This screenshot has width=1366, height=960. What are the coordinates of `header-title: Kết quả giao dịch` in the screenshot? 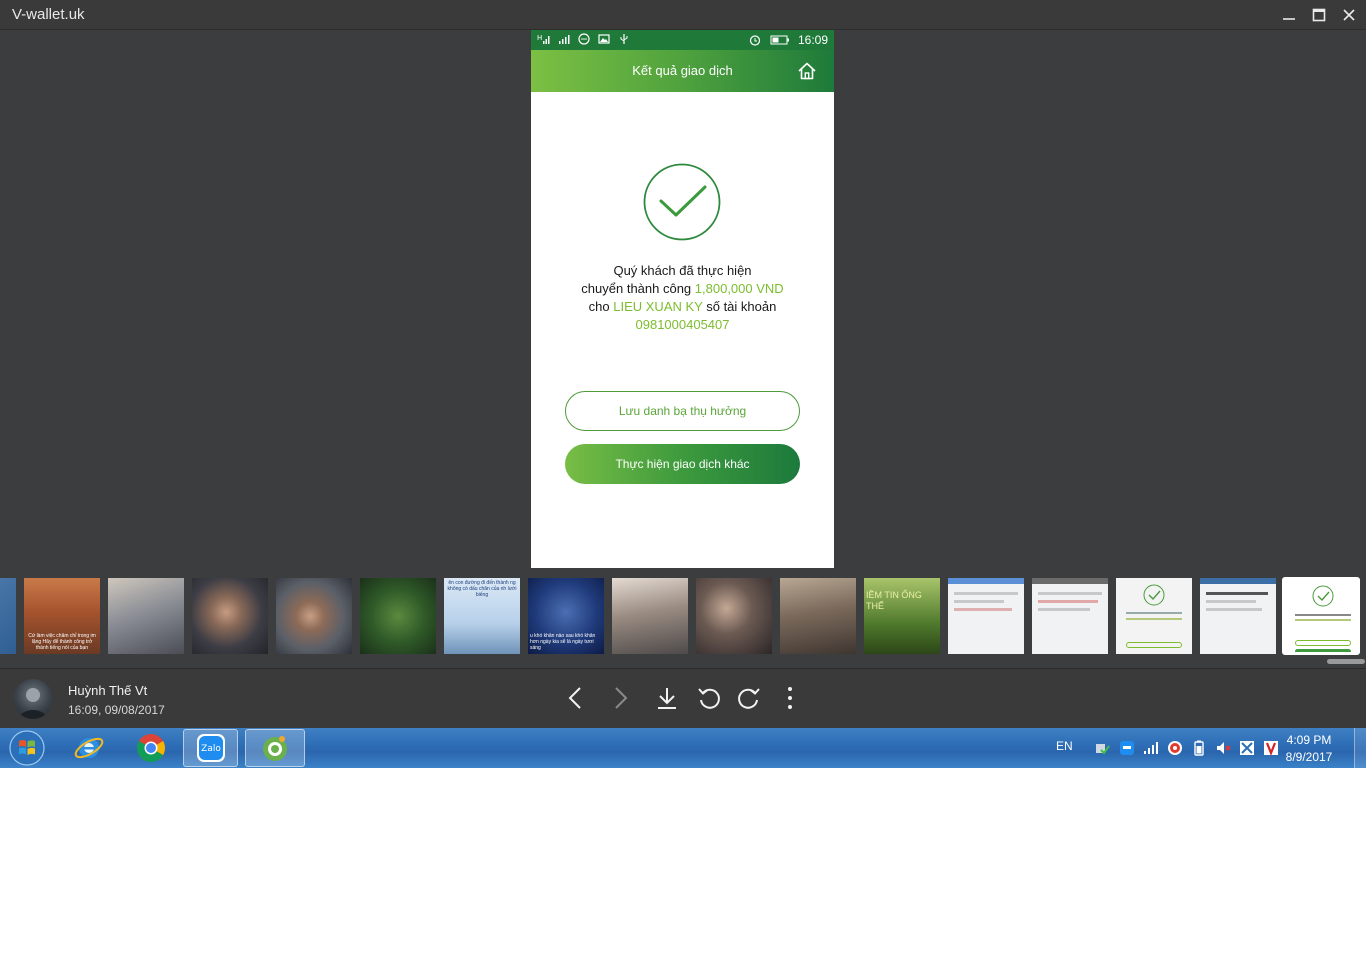 It's located at (682, 70).